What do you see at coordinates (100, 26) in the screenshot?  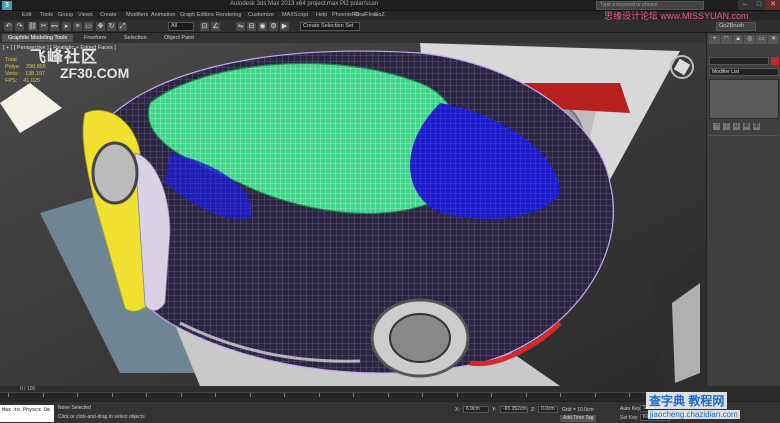 I see `move-icon: ✥` at bounding box center [100, 26].